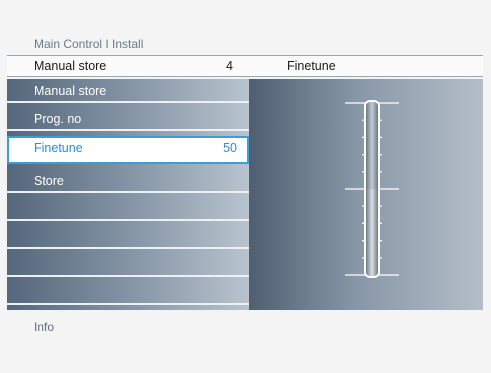 This screenshot has height=373, width=491. I want to click on menu-item-label: Manual store, so click(70, 91).